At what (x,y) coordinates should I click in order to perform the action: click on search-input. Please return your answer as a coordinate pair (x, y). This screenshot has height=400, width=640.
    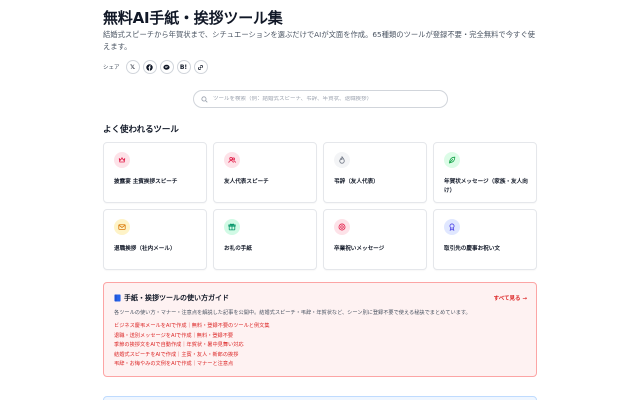
    Looking at the image, I should click on (325, 99).